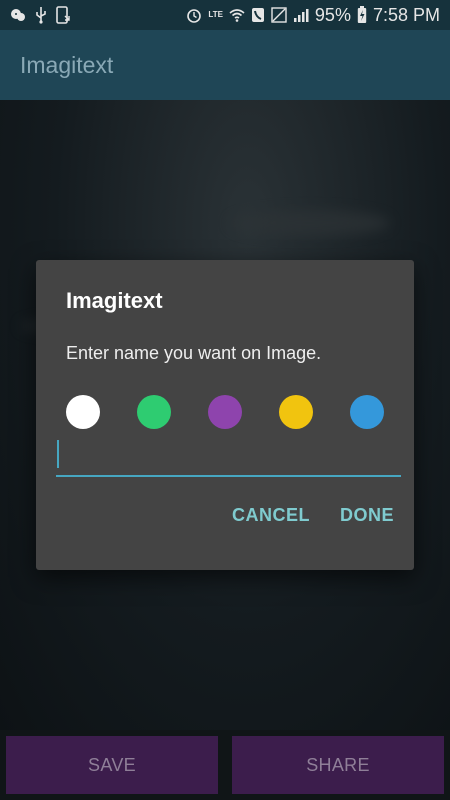  Describe the element at coordinates (406, 14) in the screenshot. I see `clock-time: 7:58 PM` at that location.